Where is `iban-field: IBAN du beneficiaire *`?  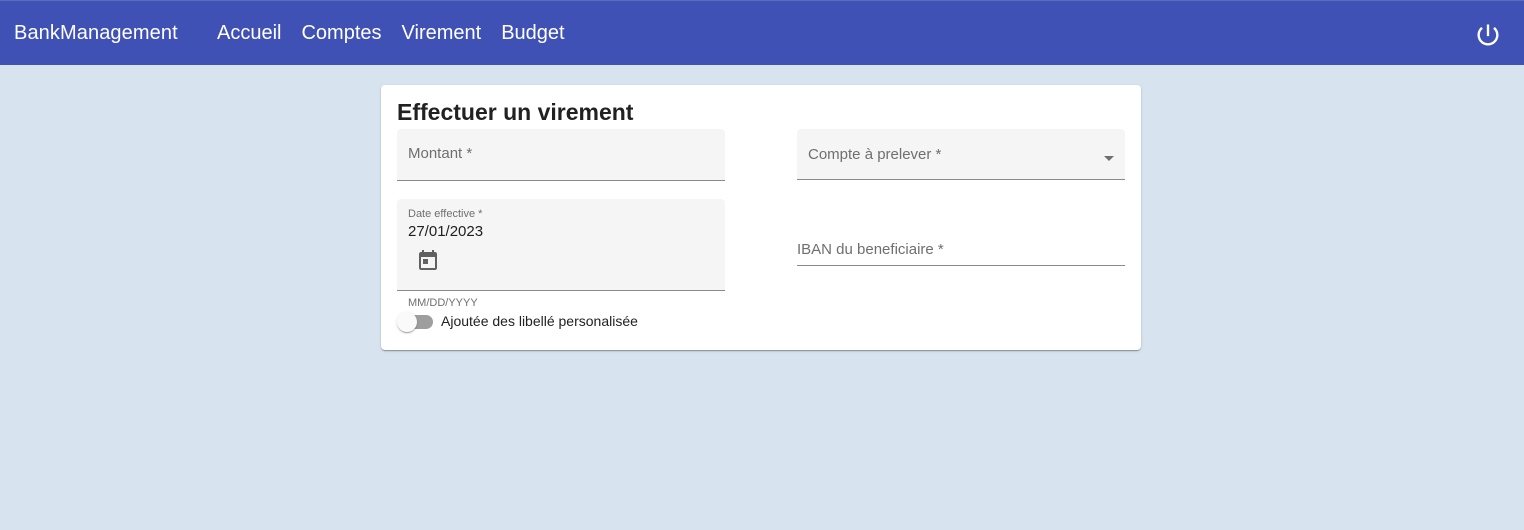 iban-field: IBAN du beneficiaire * is located at coordinates (961, 250).